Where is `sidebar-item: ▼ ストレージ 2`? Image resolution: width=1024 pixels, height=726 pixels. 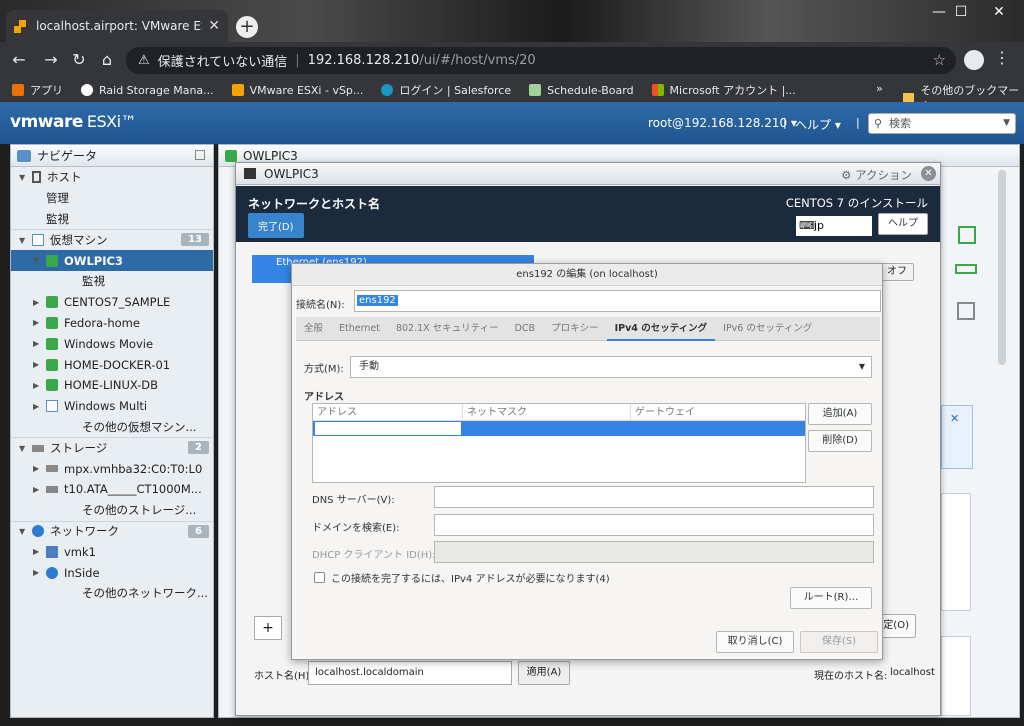
sidebar-item: ▼ ストレージ 2 is located at coordinates (112, 447).